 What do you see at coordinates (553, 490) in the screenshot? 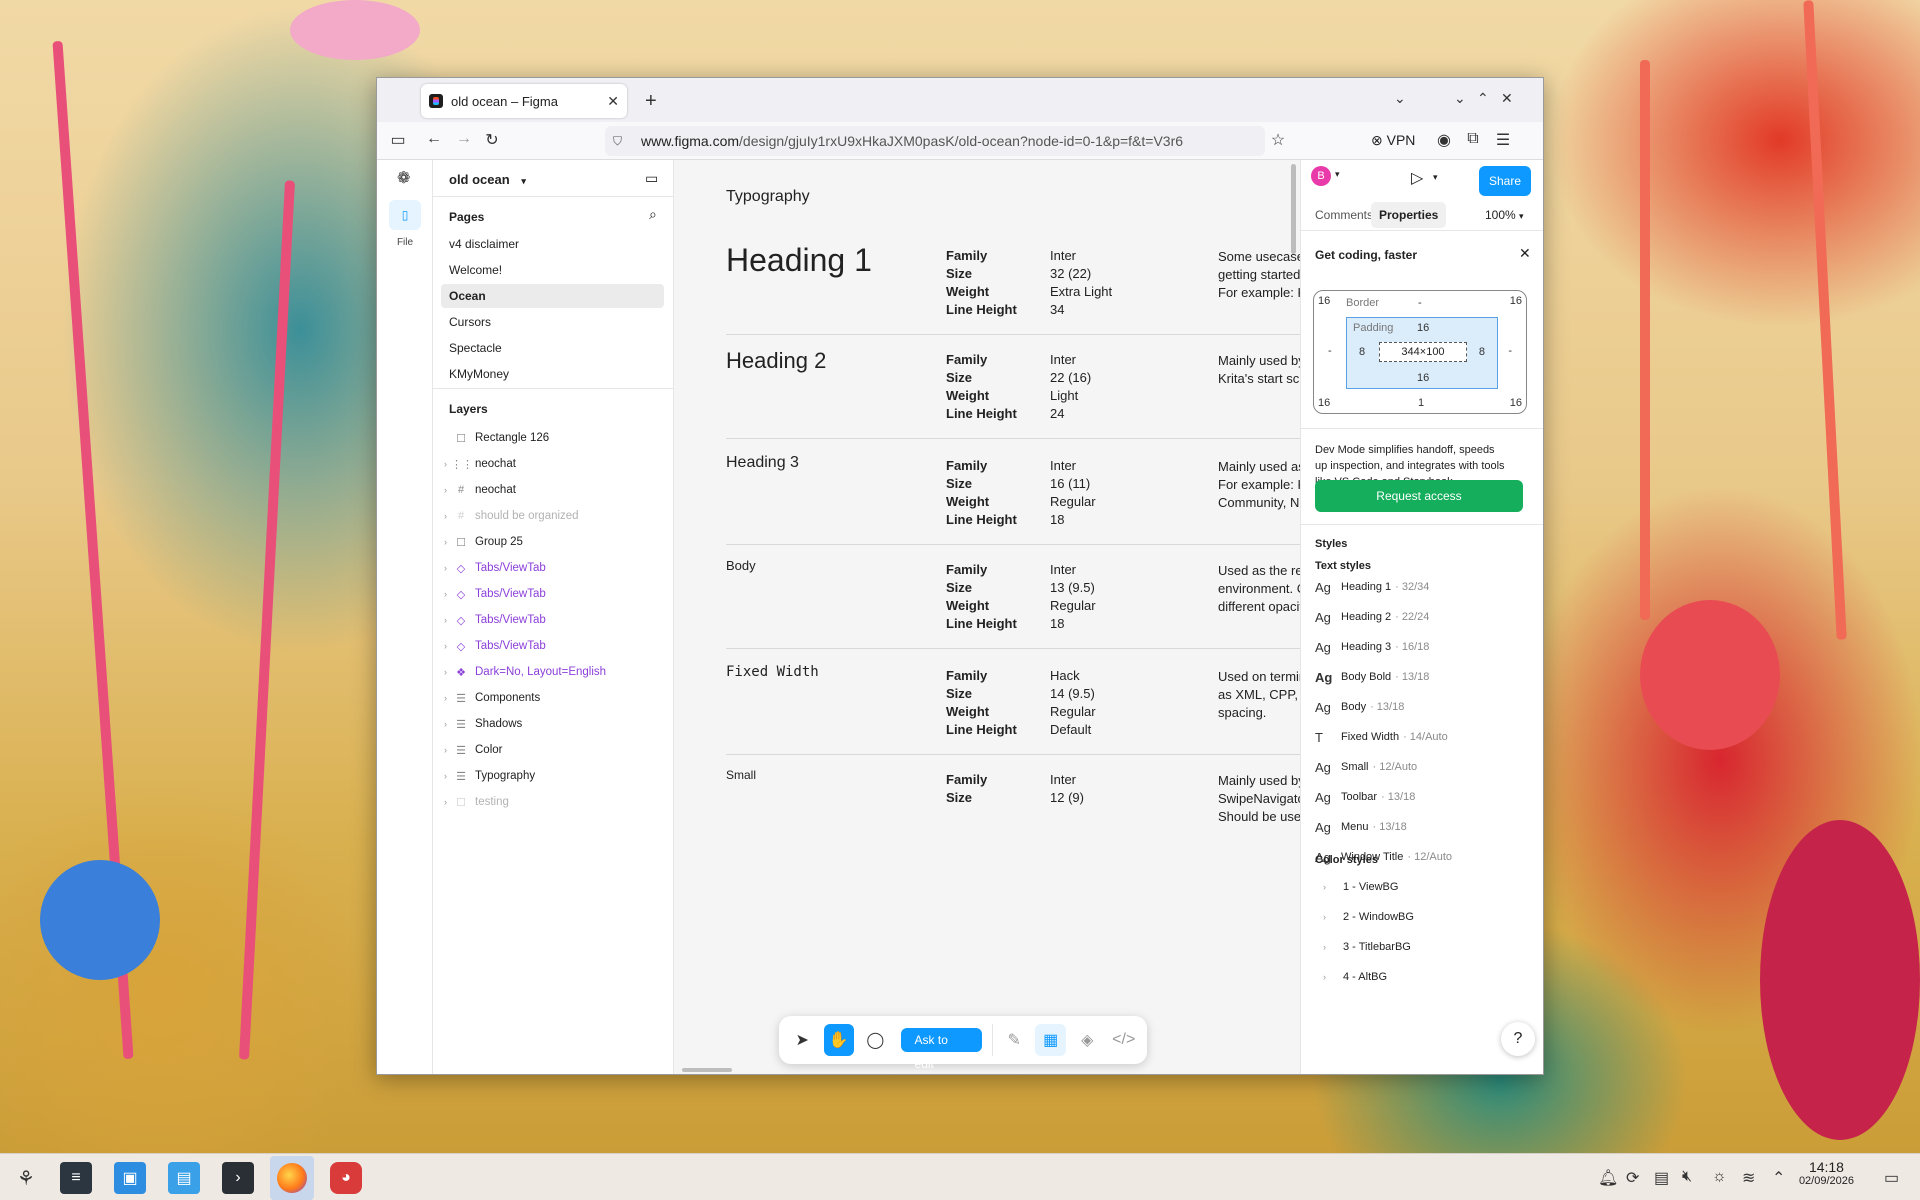
I see `layer-row: › # neochat` at bounding box center [553, 490].